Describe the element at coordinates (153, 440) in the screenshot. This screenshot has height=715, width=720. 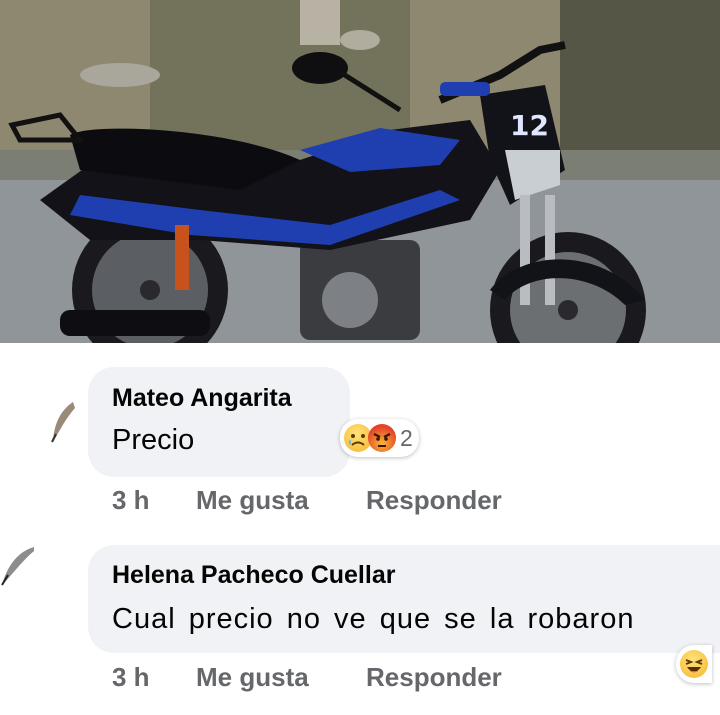
I see `comment-text: Precio` at that location.